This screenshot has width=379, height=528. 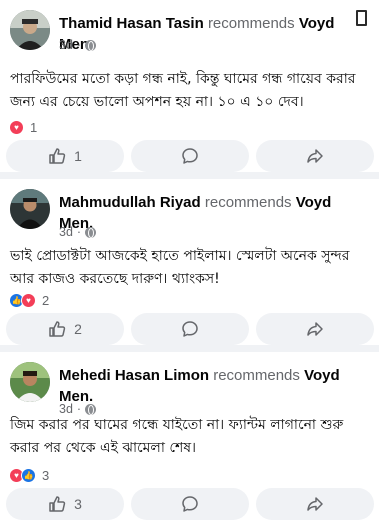 I want to click on post-header: Mahmudullah Riyad recommends Voyd Men., so click(x=204, y=213).